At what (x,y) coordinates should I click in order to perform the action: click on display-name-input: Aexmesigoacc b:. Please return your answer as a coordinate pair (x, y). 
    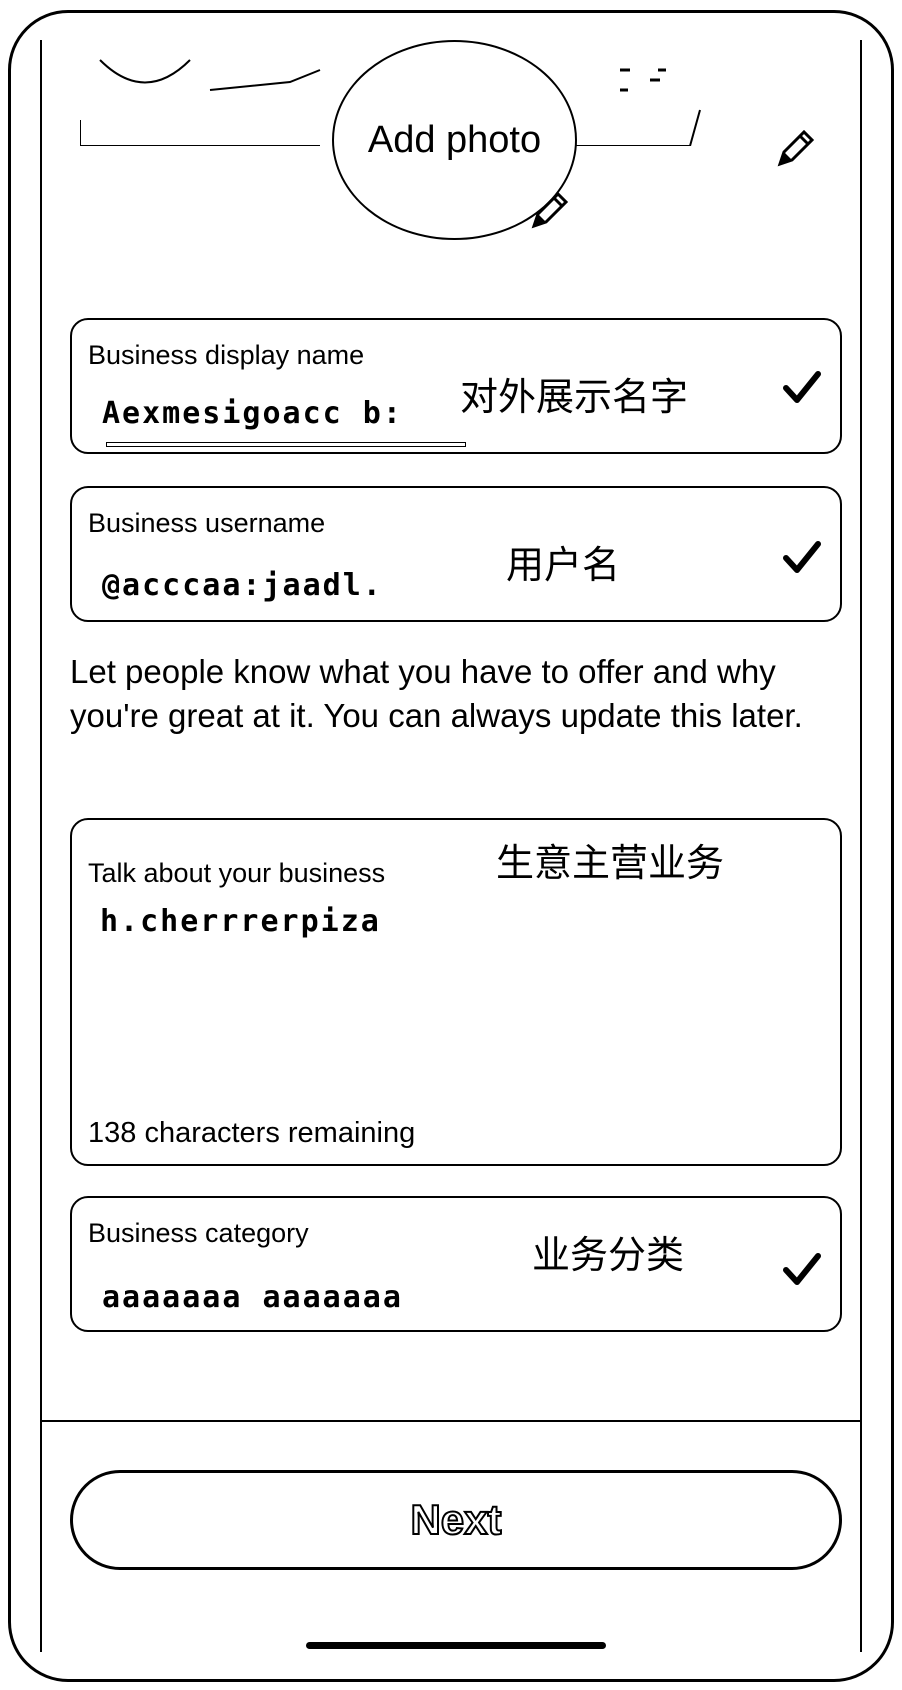
    Looking at the image, I should click on (267, 413).